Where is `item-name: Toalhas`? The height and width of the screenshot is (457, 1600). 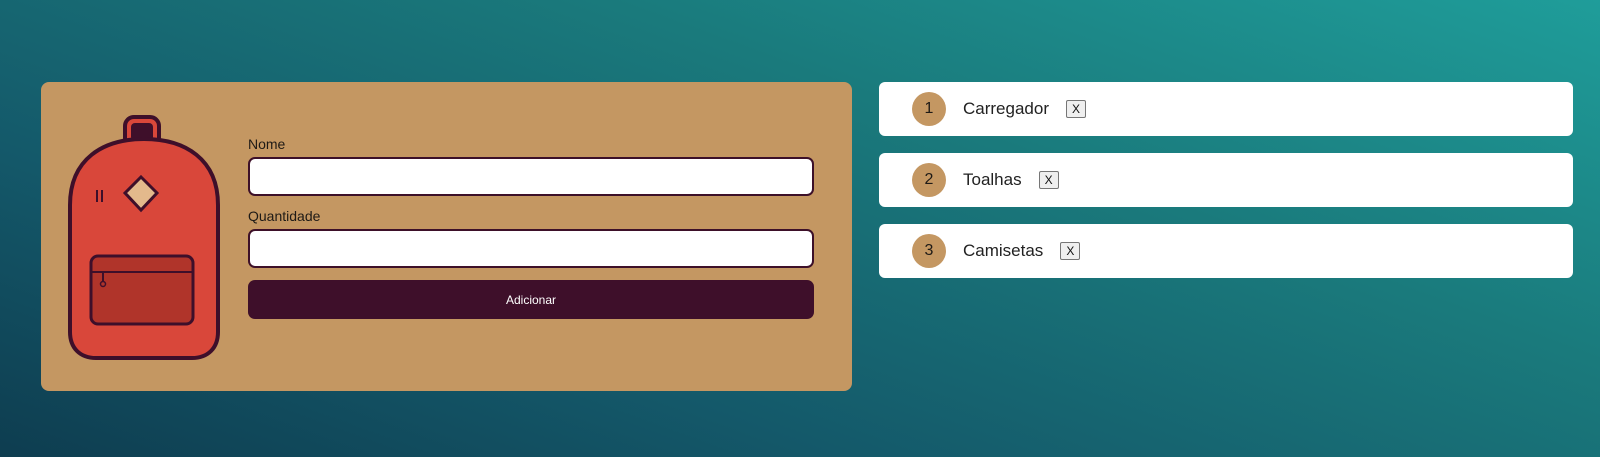 item-name: Toalhas is located at coordinates (992, 179).